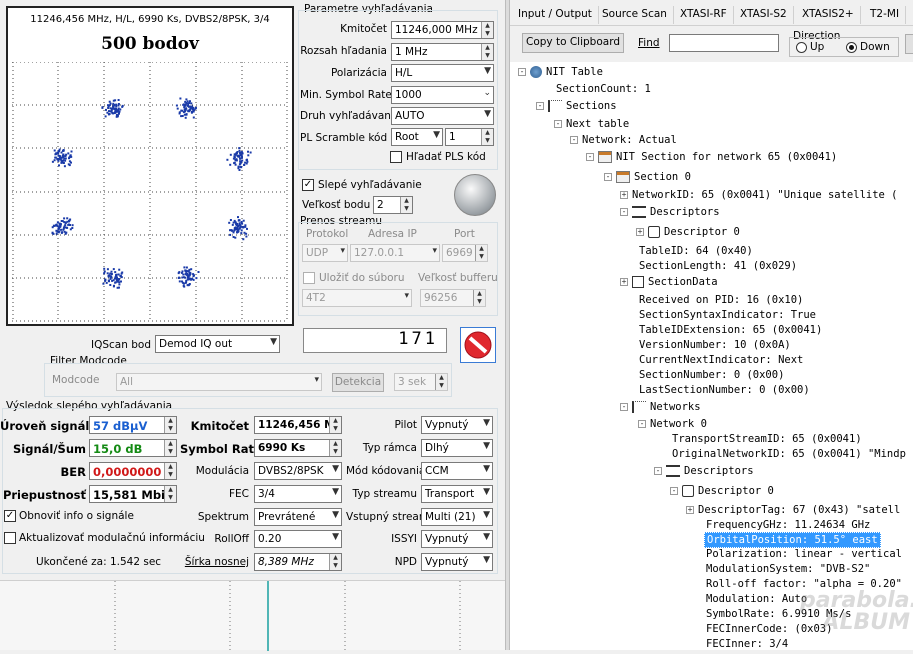 Image resolution: width=913 pixels, height=654 pixels. I want to click on snr-spin: ▲ ▼, so click(170, 448).